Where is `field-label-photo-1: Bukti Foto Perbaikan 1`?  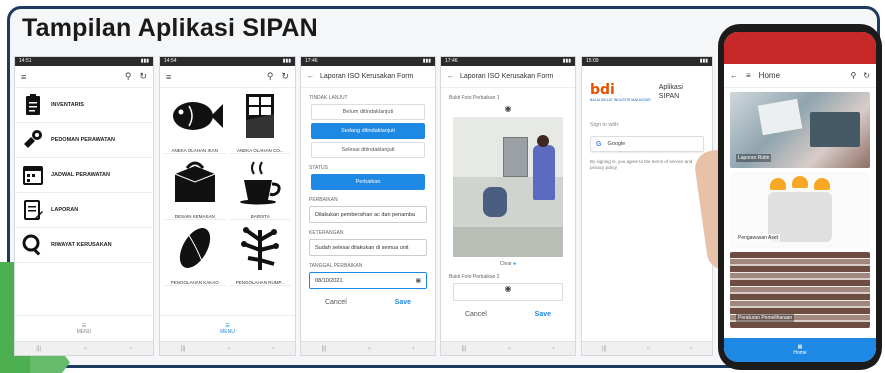 field-label-photo-1: Bukti Foto Perbaikan 1 is located at coordinates (474, 98).